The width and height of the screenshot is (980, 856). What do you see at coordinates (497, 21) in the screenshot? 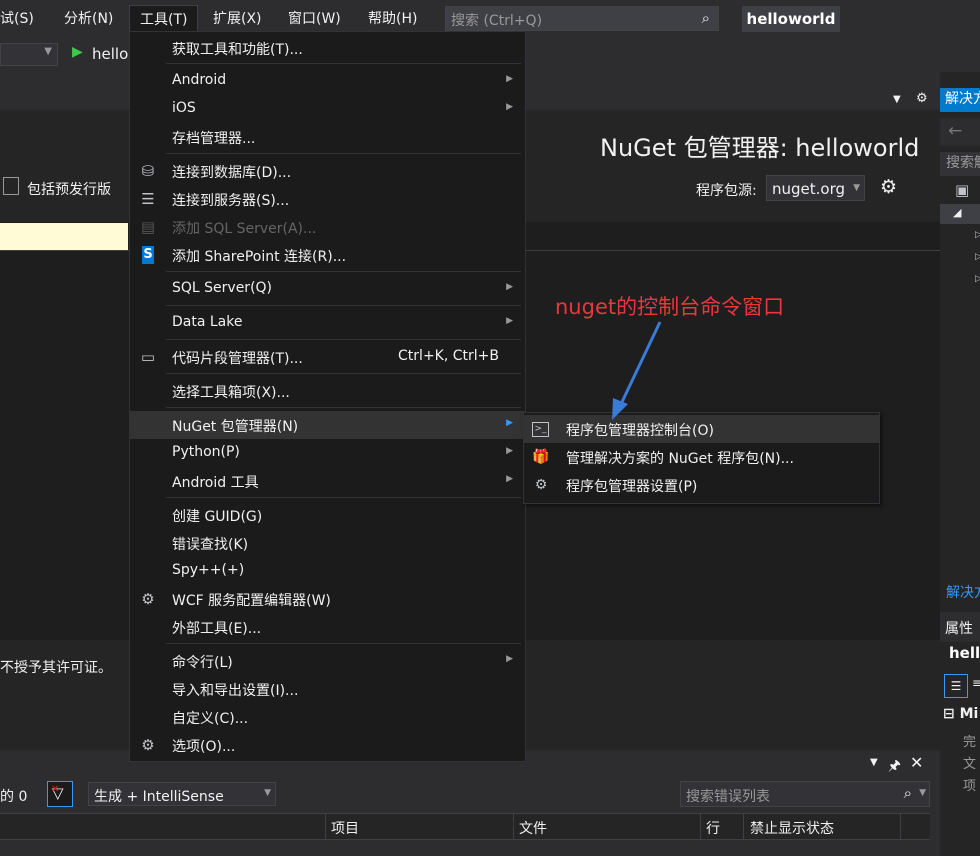
I see `quick-search-placeholder: 搜索 (Ctrl+Q)` at bounding box center [497, 21].